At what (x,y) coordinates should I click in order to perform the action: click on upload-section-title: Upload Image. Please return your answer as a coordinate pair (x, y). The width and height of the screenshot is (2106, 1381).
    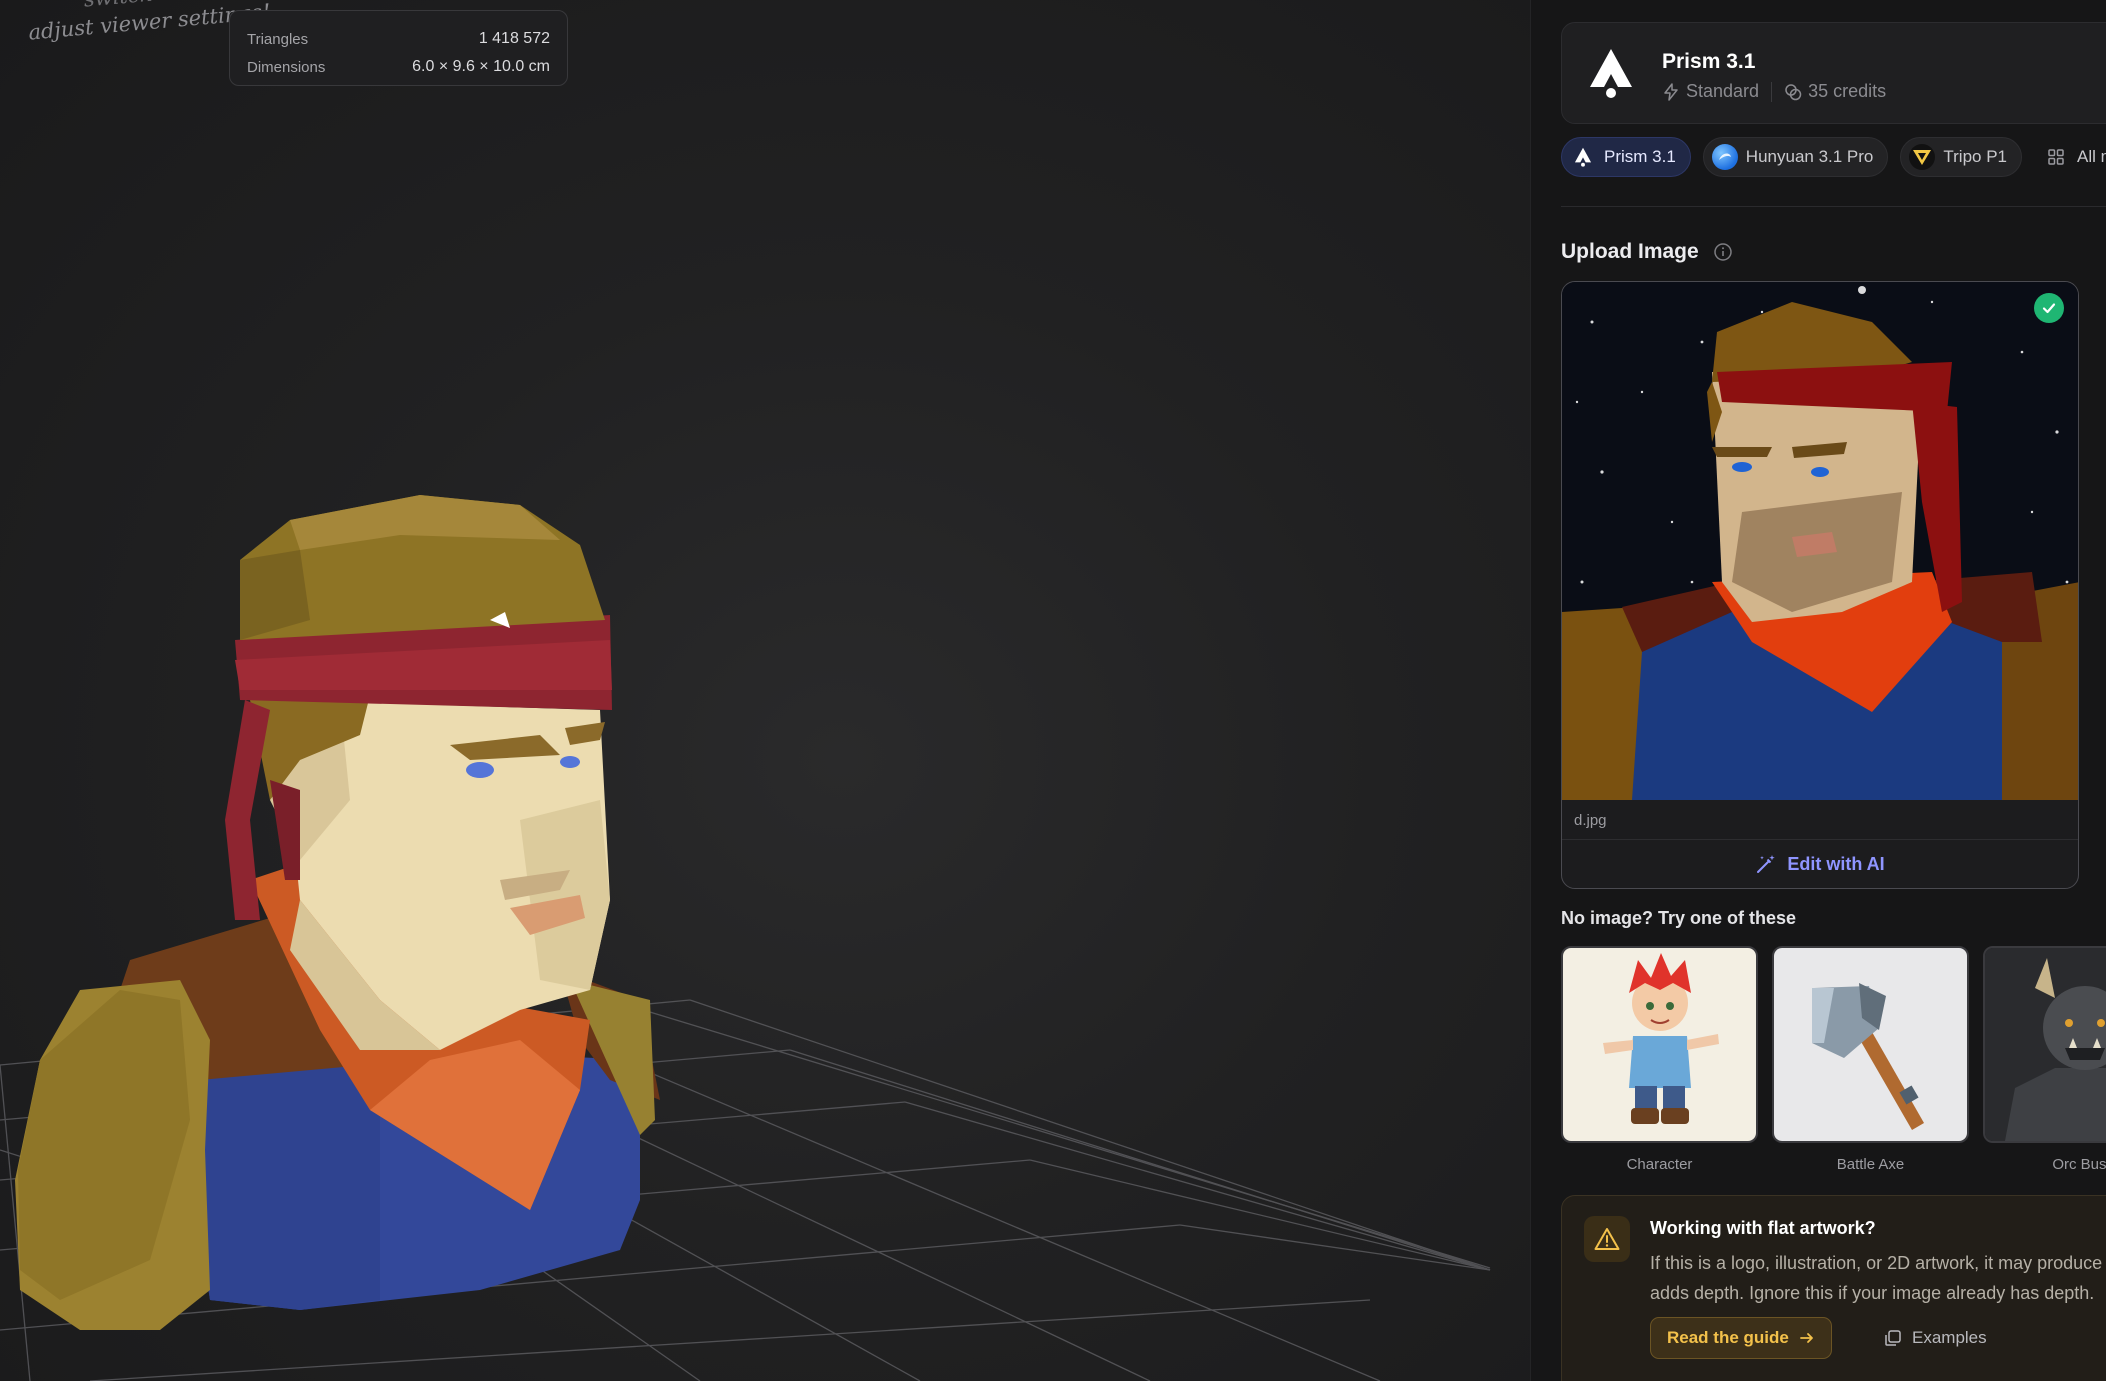
    Looking at the image, I should click on (1647, 252).